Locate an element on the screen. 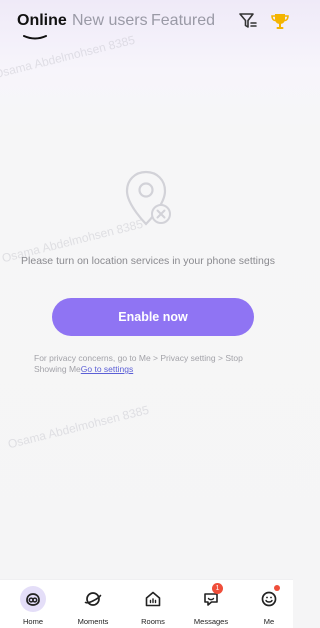 The image size is (320, 628). nav-item-moments: Moments is located at coordinates (93, 604).